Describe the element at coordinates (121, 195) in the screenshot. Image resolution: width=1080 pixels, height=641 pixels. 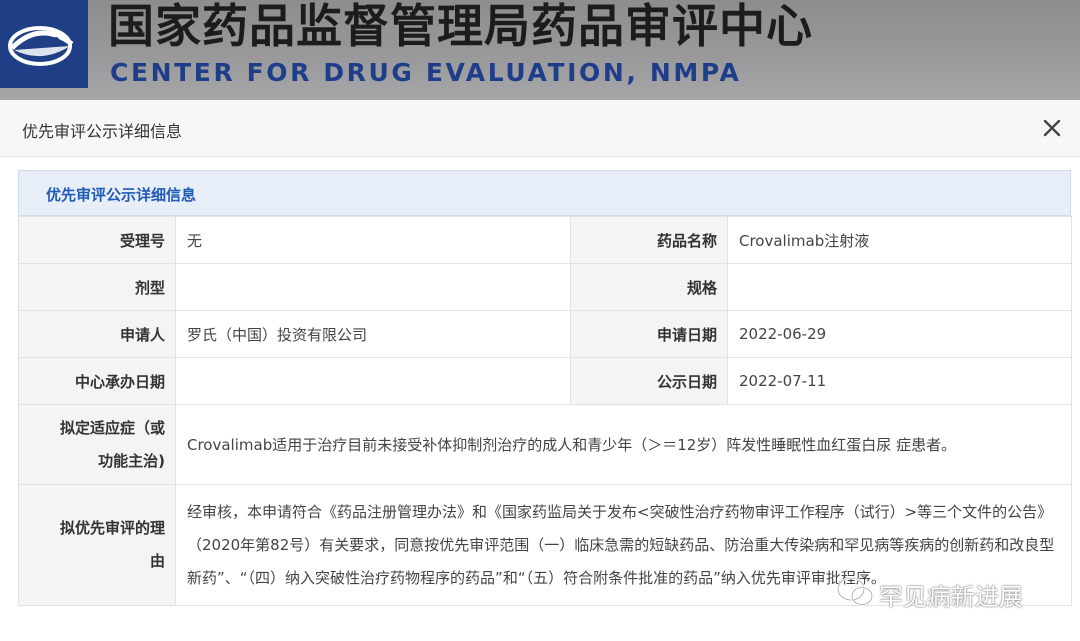
I see `section-title: 优先审评公示详细信息` at that location.